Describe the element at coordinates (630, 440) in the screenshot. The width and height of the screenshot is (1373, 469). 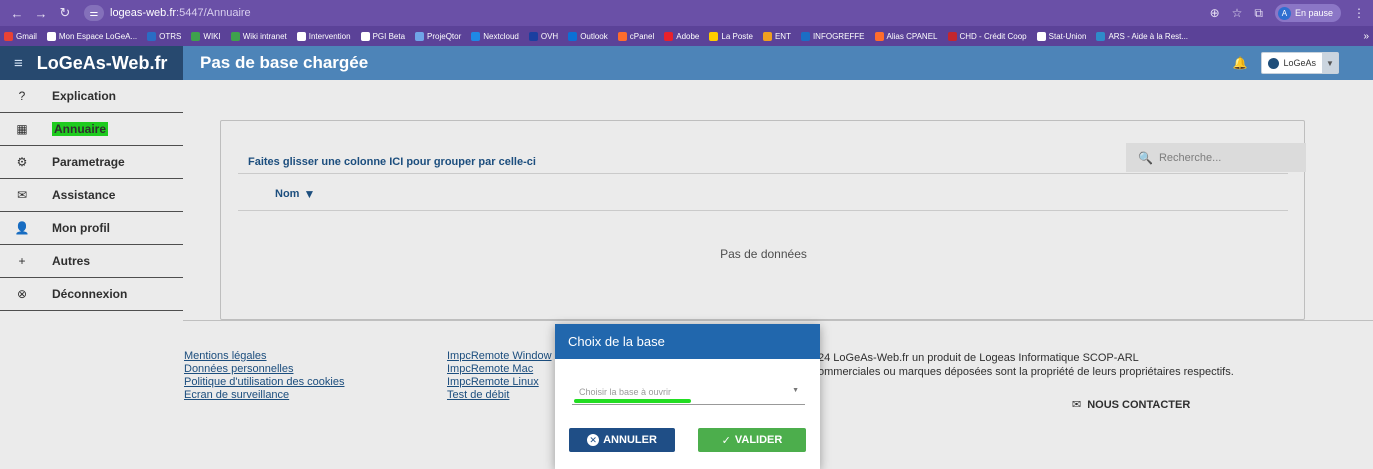
I see `cancel-button-label: ANNULER` at that location.